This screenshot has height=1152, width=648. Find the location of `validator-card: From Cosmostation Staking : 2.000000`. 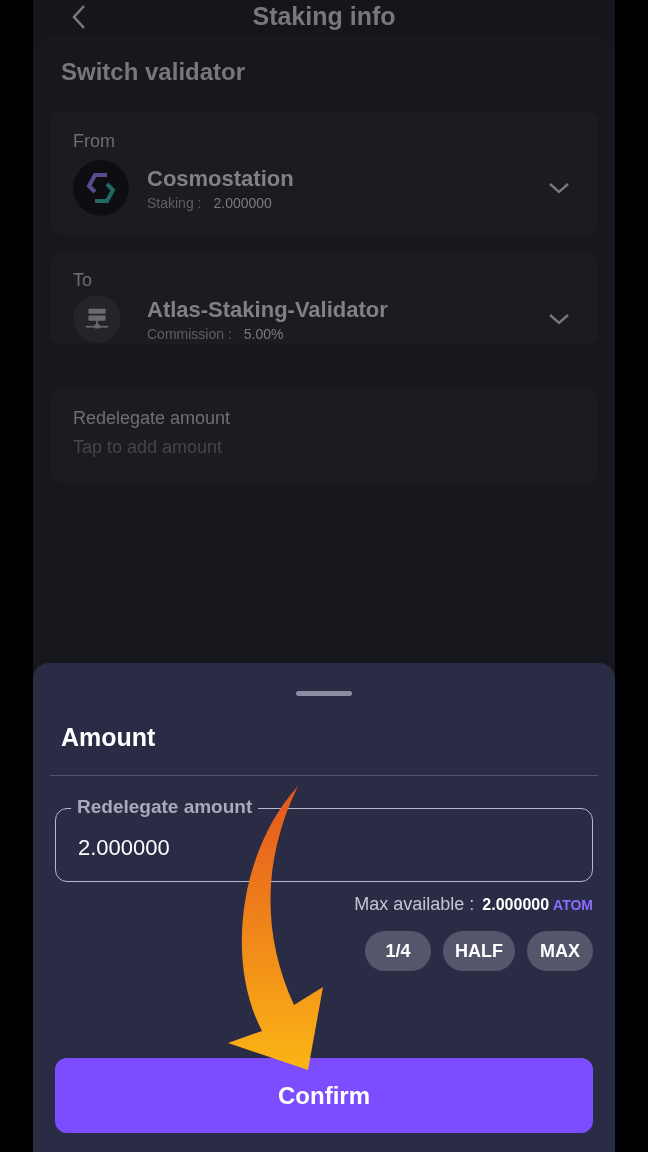

validator-card: From Cosmostation Staking : 2.000000 is located at coordinates (324, 173).